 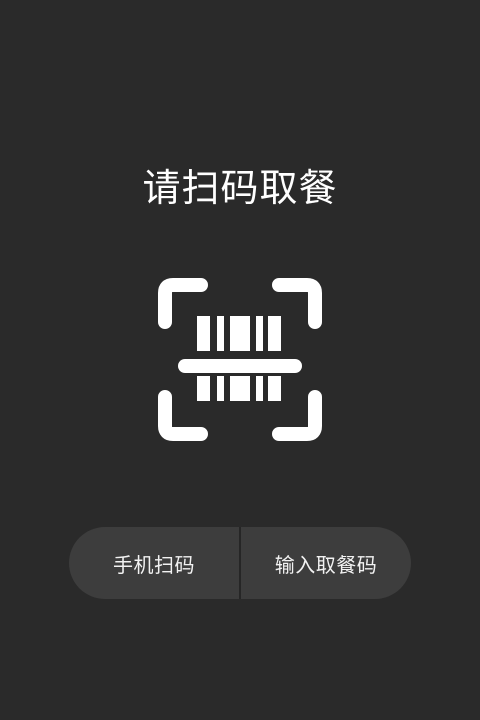 I want to click on enter-pickup-code-button: 输入取餐码, so click(x=326, y=563).